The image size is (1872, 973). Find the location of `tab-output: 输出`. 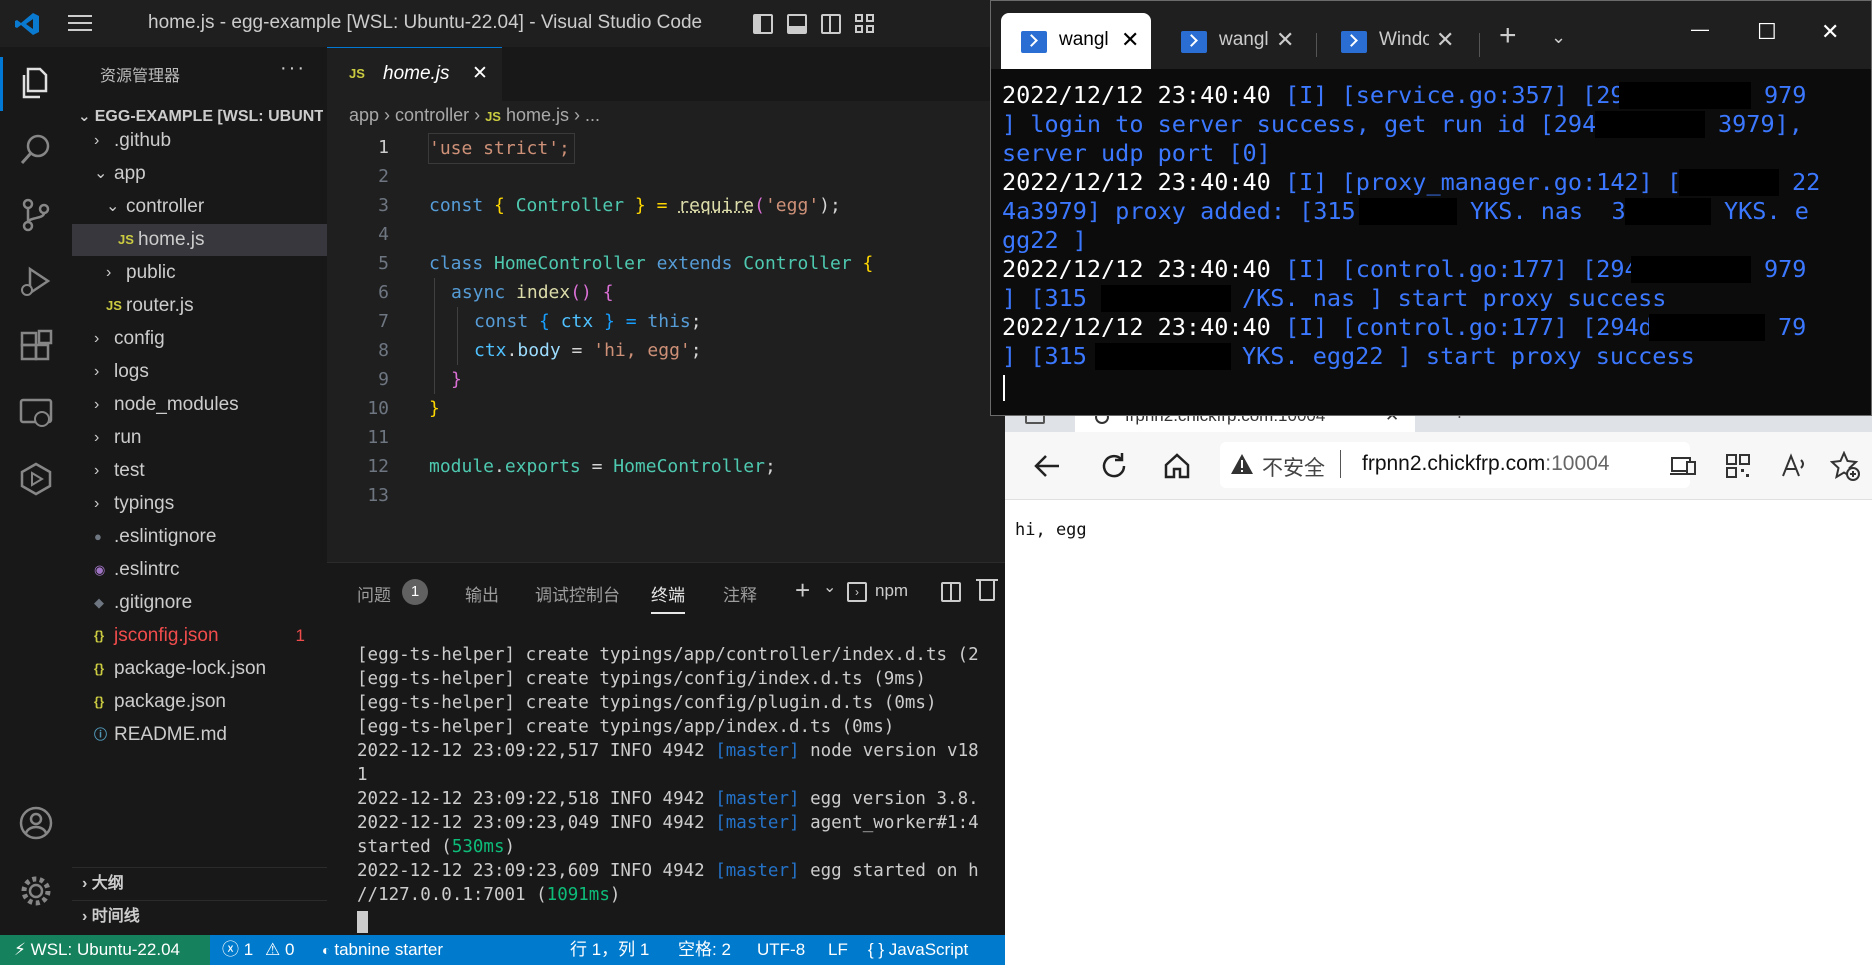

tab-output: 输出 is located at coordinates (482, 593).